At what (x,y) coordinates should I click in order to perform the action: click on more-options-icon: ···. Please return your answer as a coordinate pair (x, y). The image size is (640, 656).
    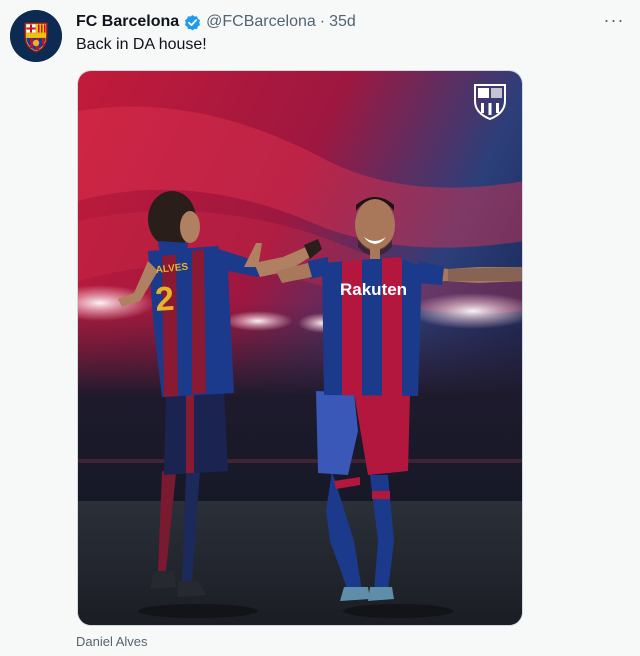
    Looking at the image, I should click on (614, 20).